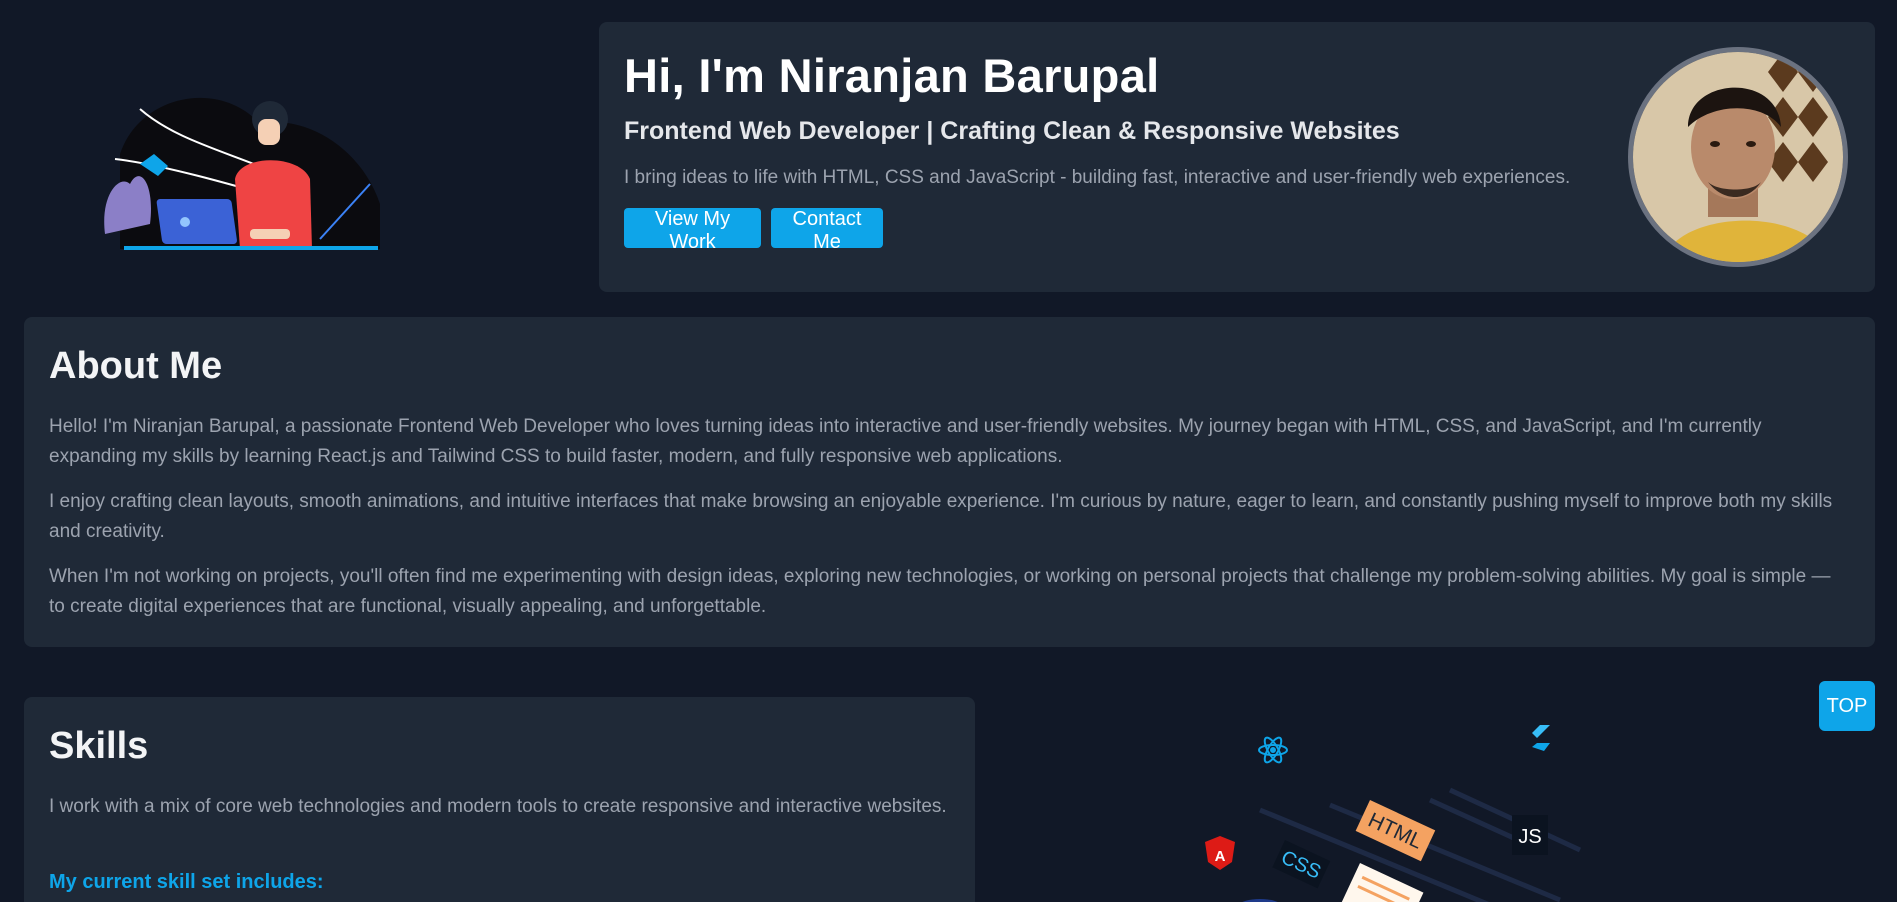 The width and height of the screenshot is (1897, 902). Describe the element at coordinates (1529, 837) in the screenshot. I see `js-label: JS` at that location.